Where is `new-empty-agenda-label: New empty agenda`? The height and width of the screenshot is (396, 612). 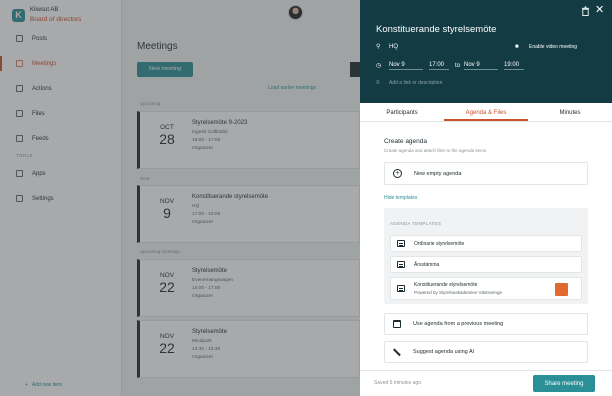
new-empty-agenda-label: New empty agenda is located at coordinates (438, 173).